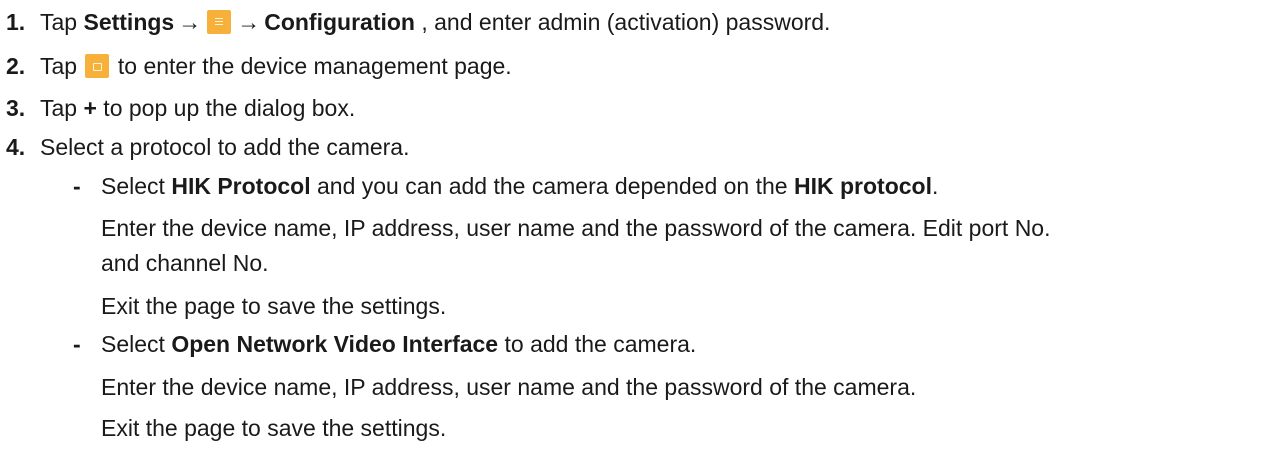 The image size is (1285, 463). What do you see at coordinates (622, 22) in the screenshot?
I see `step-text: , and enter admin (activation) password.` at bounding box center [622, 22].